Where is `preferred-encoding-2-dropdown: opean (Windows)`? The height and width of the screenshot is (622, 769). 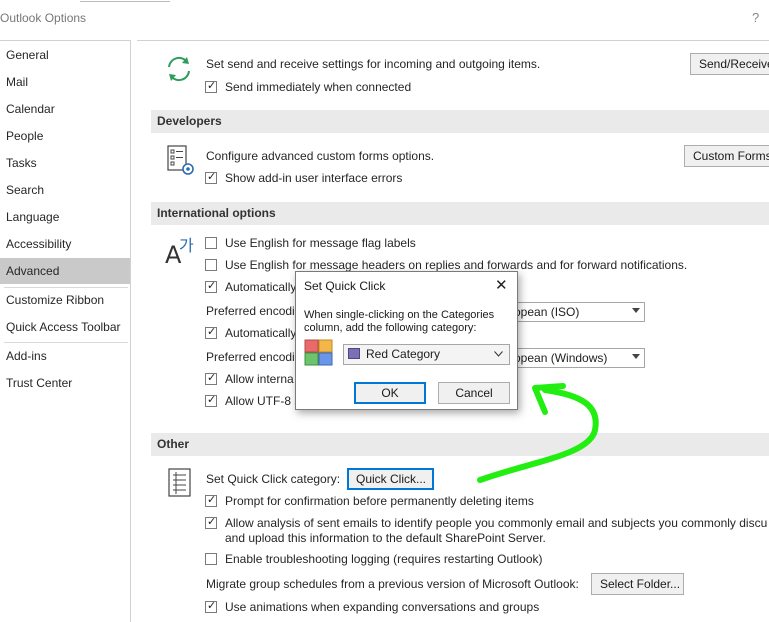 preferred-encoding-2-dropdown: opean (Windows) is located at coordinates (577, 358).